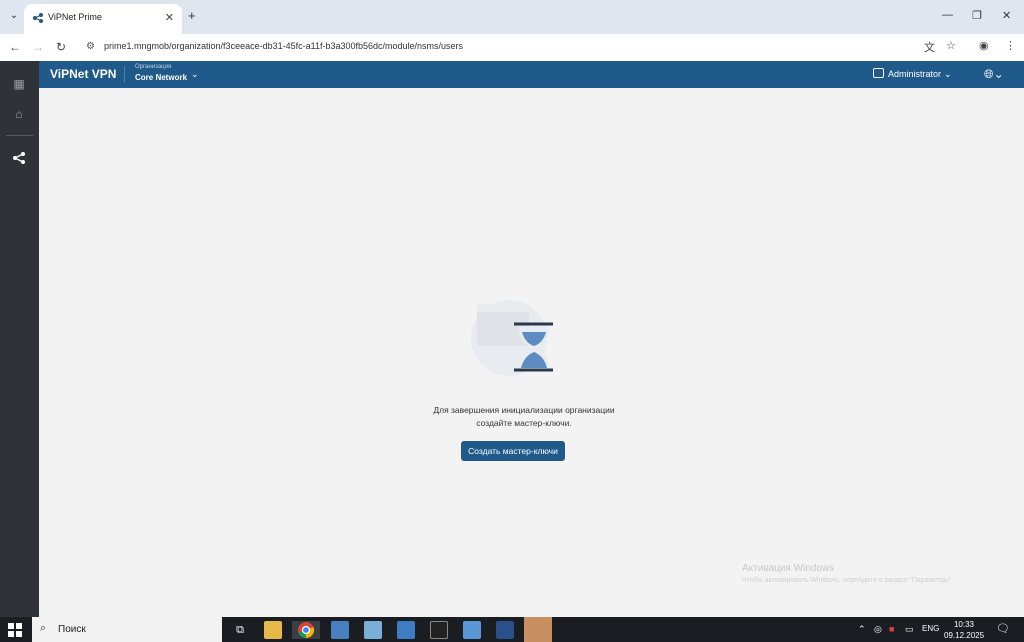  What do you see at coordinates (61, 47) in the screenshot?
I see `reload-icon: ↻` at bounding box center [61, 47].